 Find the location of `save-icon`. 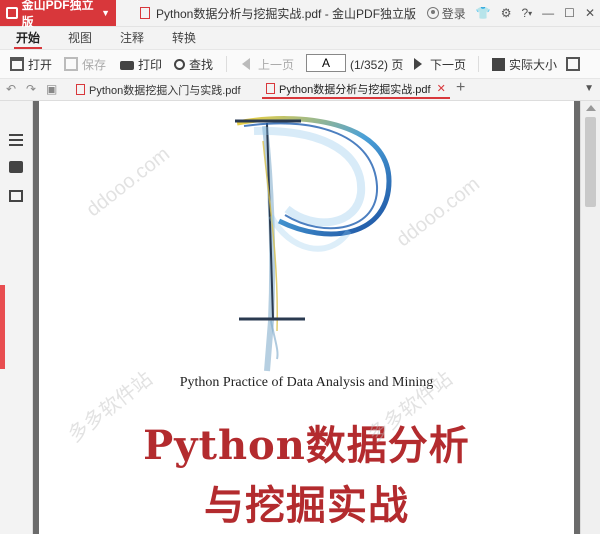

save-icon is located at coordinates (71, 64).